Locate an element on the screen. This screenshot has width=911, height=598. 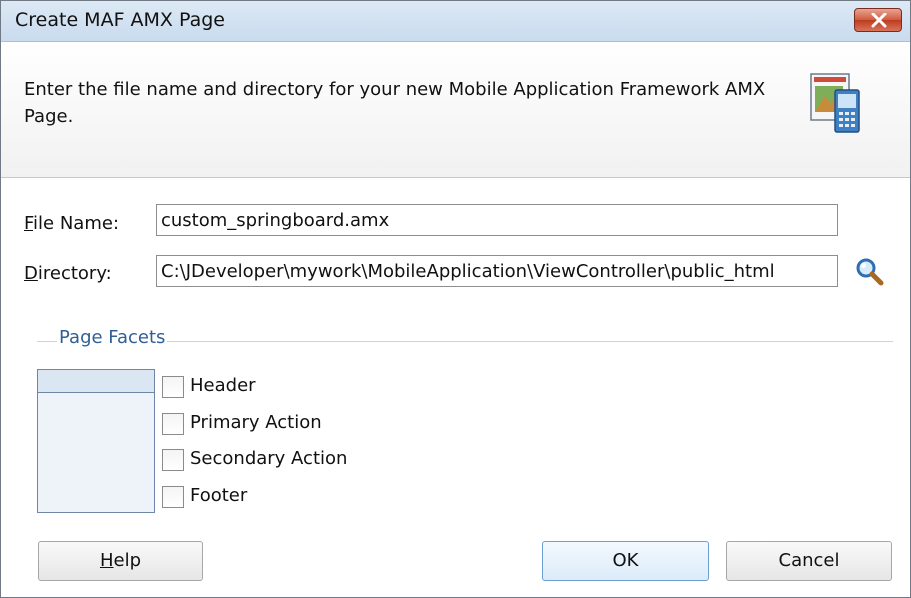
search-icon is located at coordinates (870, 272).